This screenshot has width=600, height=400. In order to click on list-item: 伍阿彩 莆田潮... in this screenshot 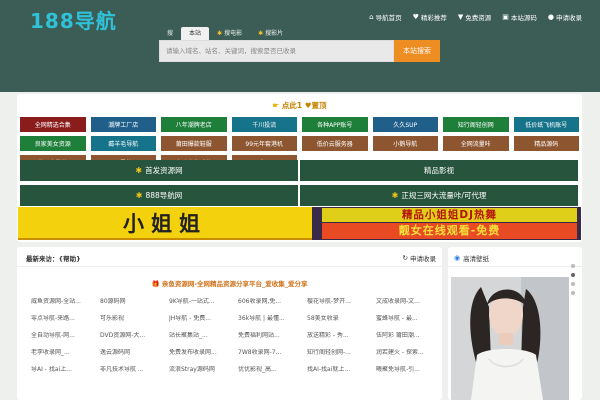, I will do `click(408, 336)`.